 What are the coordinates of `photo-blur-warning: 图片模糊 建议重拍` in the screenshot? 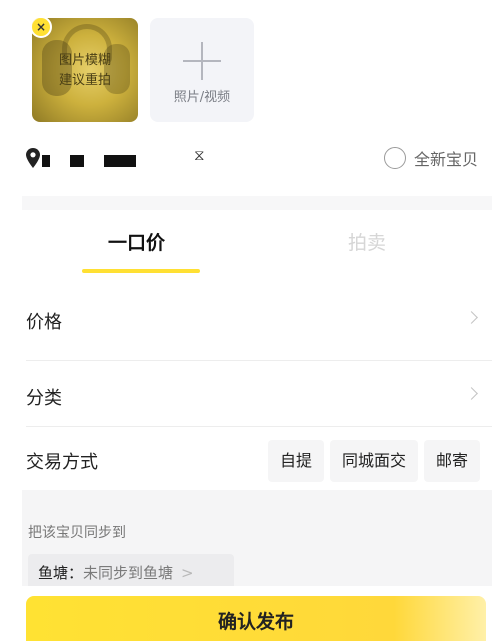 It's located at (85, 71).